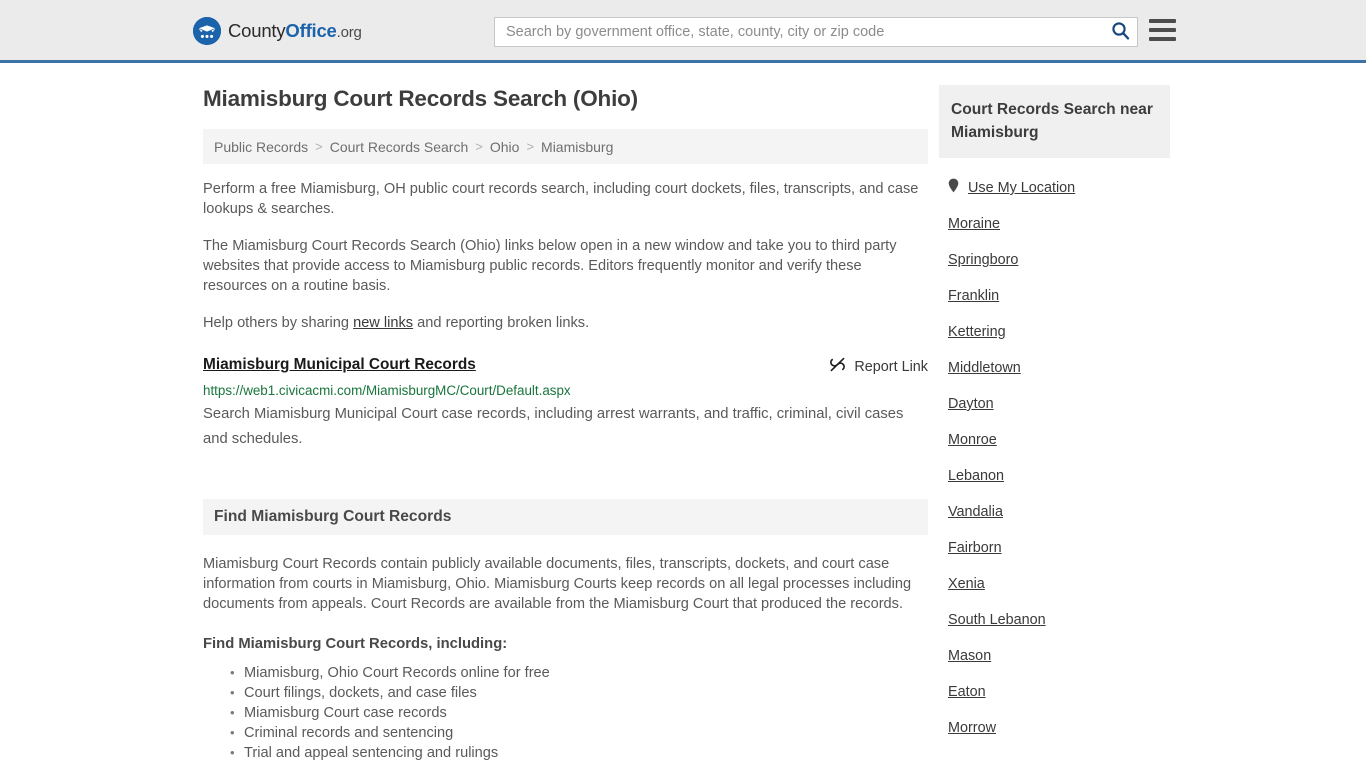 Image resolution: width=1366 pixels, height=768 pixels. What do you see at coordinates (1054, 692) in the screenshot?
I see `sidebar-item-eaton: Eaton` at bounding box center [1054, 692].